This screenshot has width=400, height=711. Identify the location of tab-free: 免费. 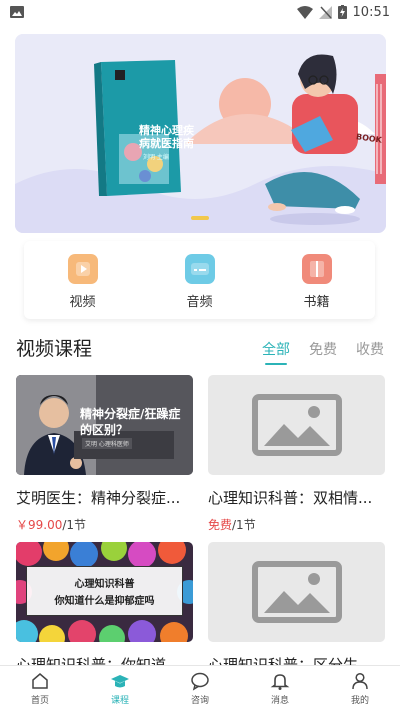
(323, 349).